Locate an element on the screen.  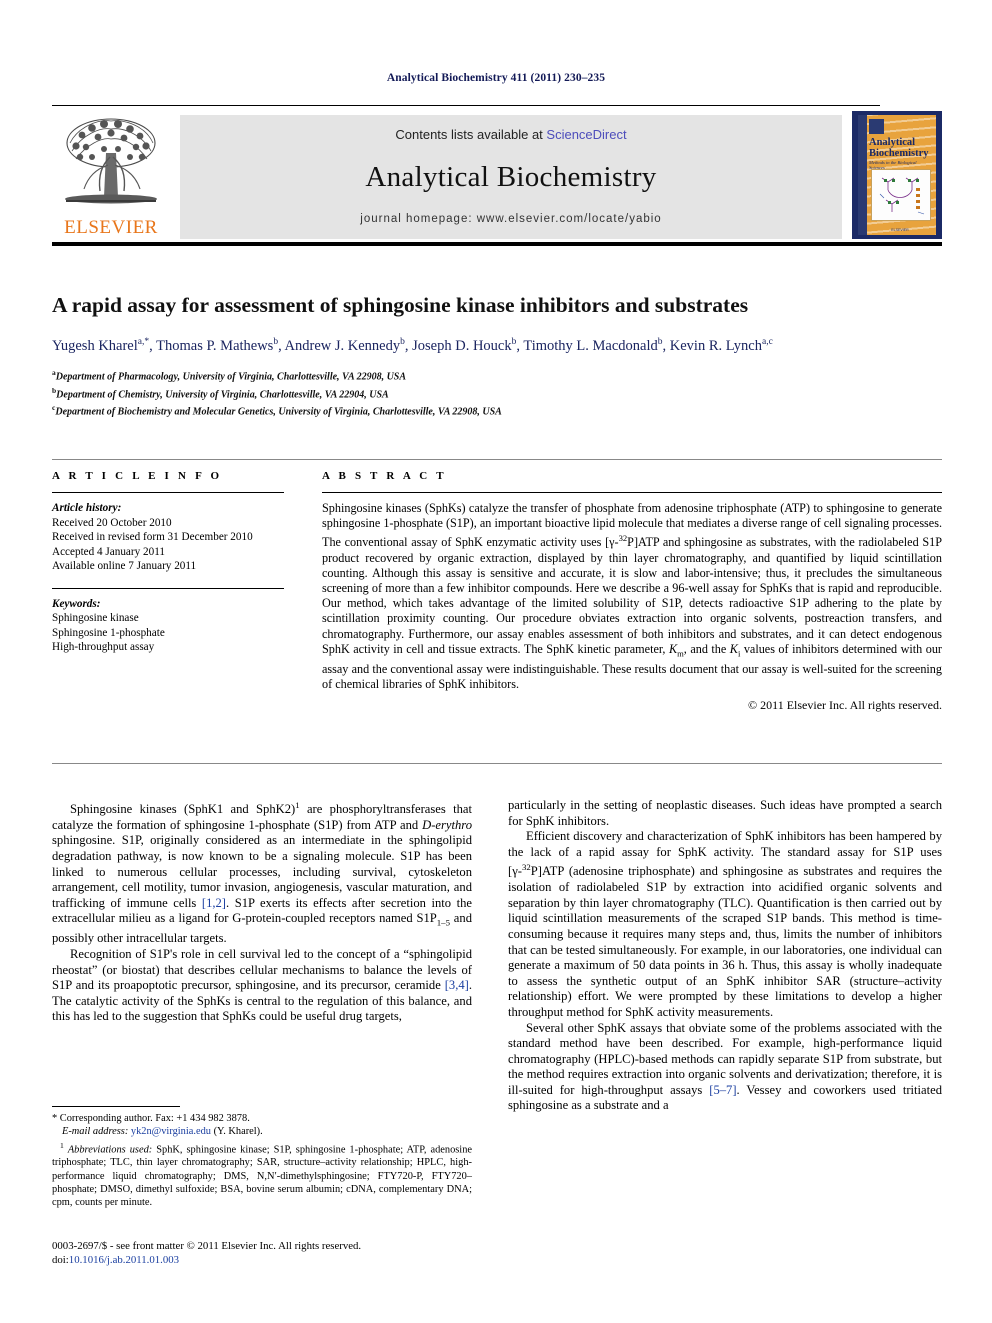
journal-title: Analytical Biochemistry is located at coordinates (511, 177).